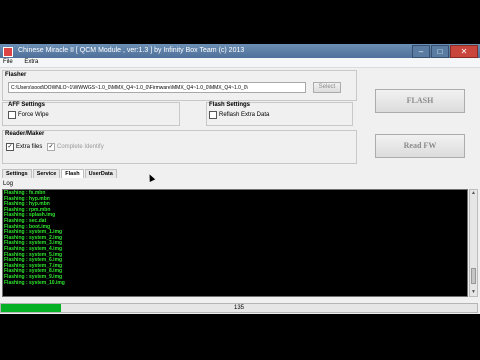  Describe the element at coordinates (31, 62) in the screenshot. I see `menu-extra: Extra` at that location.